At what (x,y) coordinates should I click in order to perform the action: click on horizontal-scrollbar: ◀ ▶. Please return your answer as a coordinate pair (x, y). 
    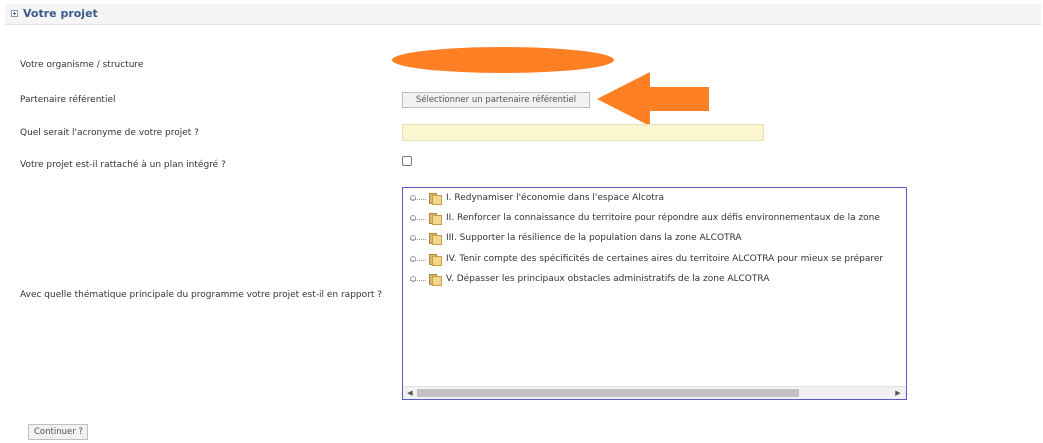
    Looking at the image, I should click on (654, 392).